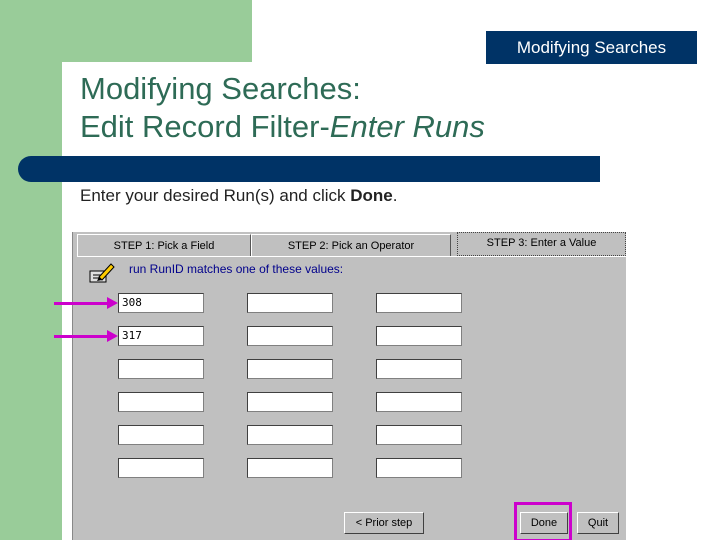 The width and height of the screenshot is (720, 540). What do you see at coordinates (407, 126) in the screenshot?
I see `title-line2-italic: Enter Runs` at bounding box center [407, 126].